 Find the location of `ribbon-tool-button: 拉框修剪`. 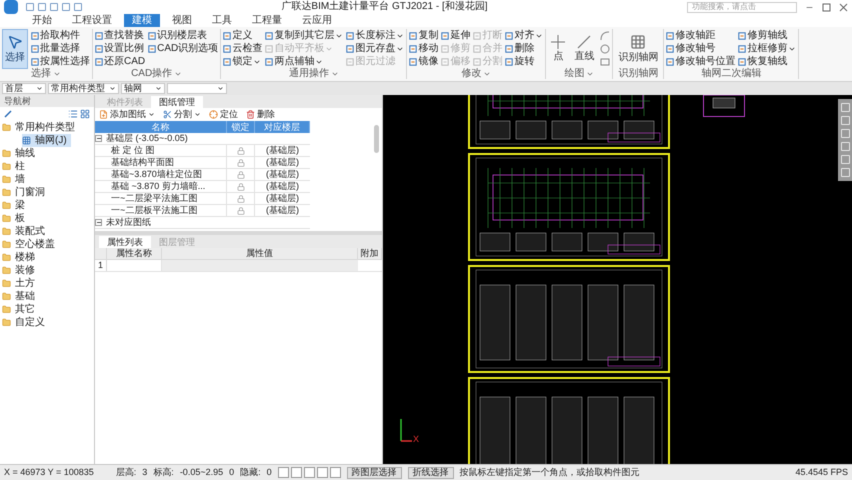

ribbon-tool-button: 拉框修剪 is located at coordinates (767, 48).